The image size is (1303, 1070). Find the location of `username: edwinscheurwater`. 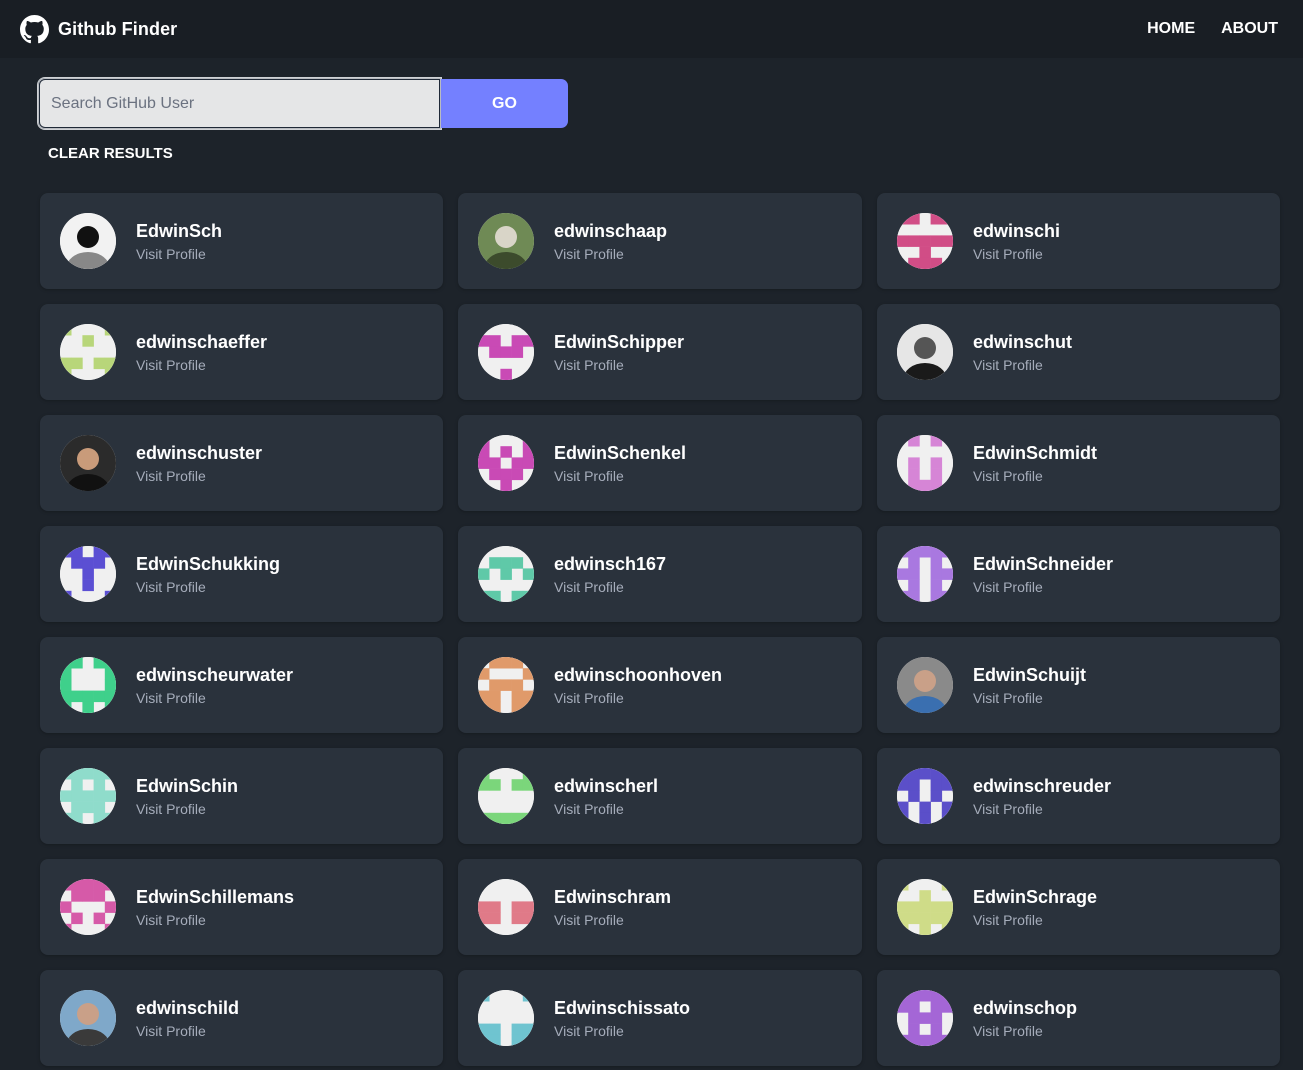

username: edwinscheurwater is located at coordinates (215, 674).